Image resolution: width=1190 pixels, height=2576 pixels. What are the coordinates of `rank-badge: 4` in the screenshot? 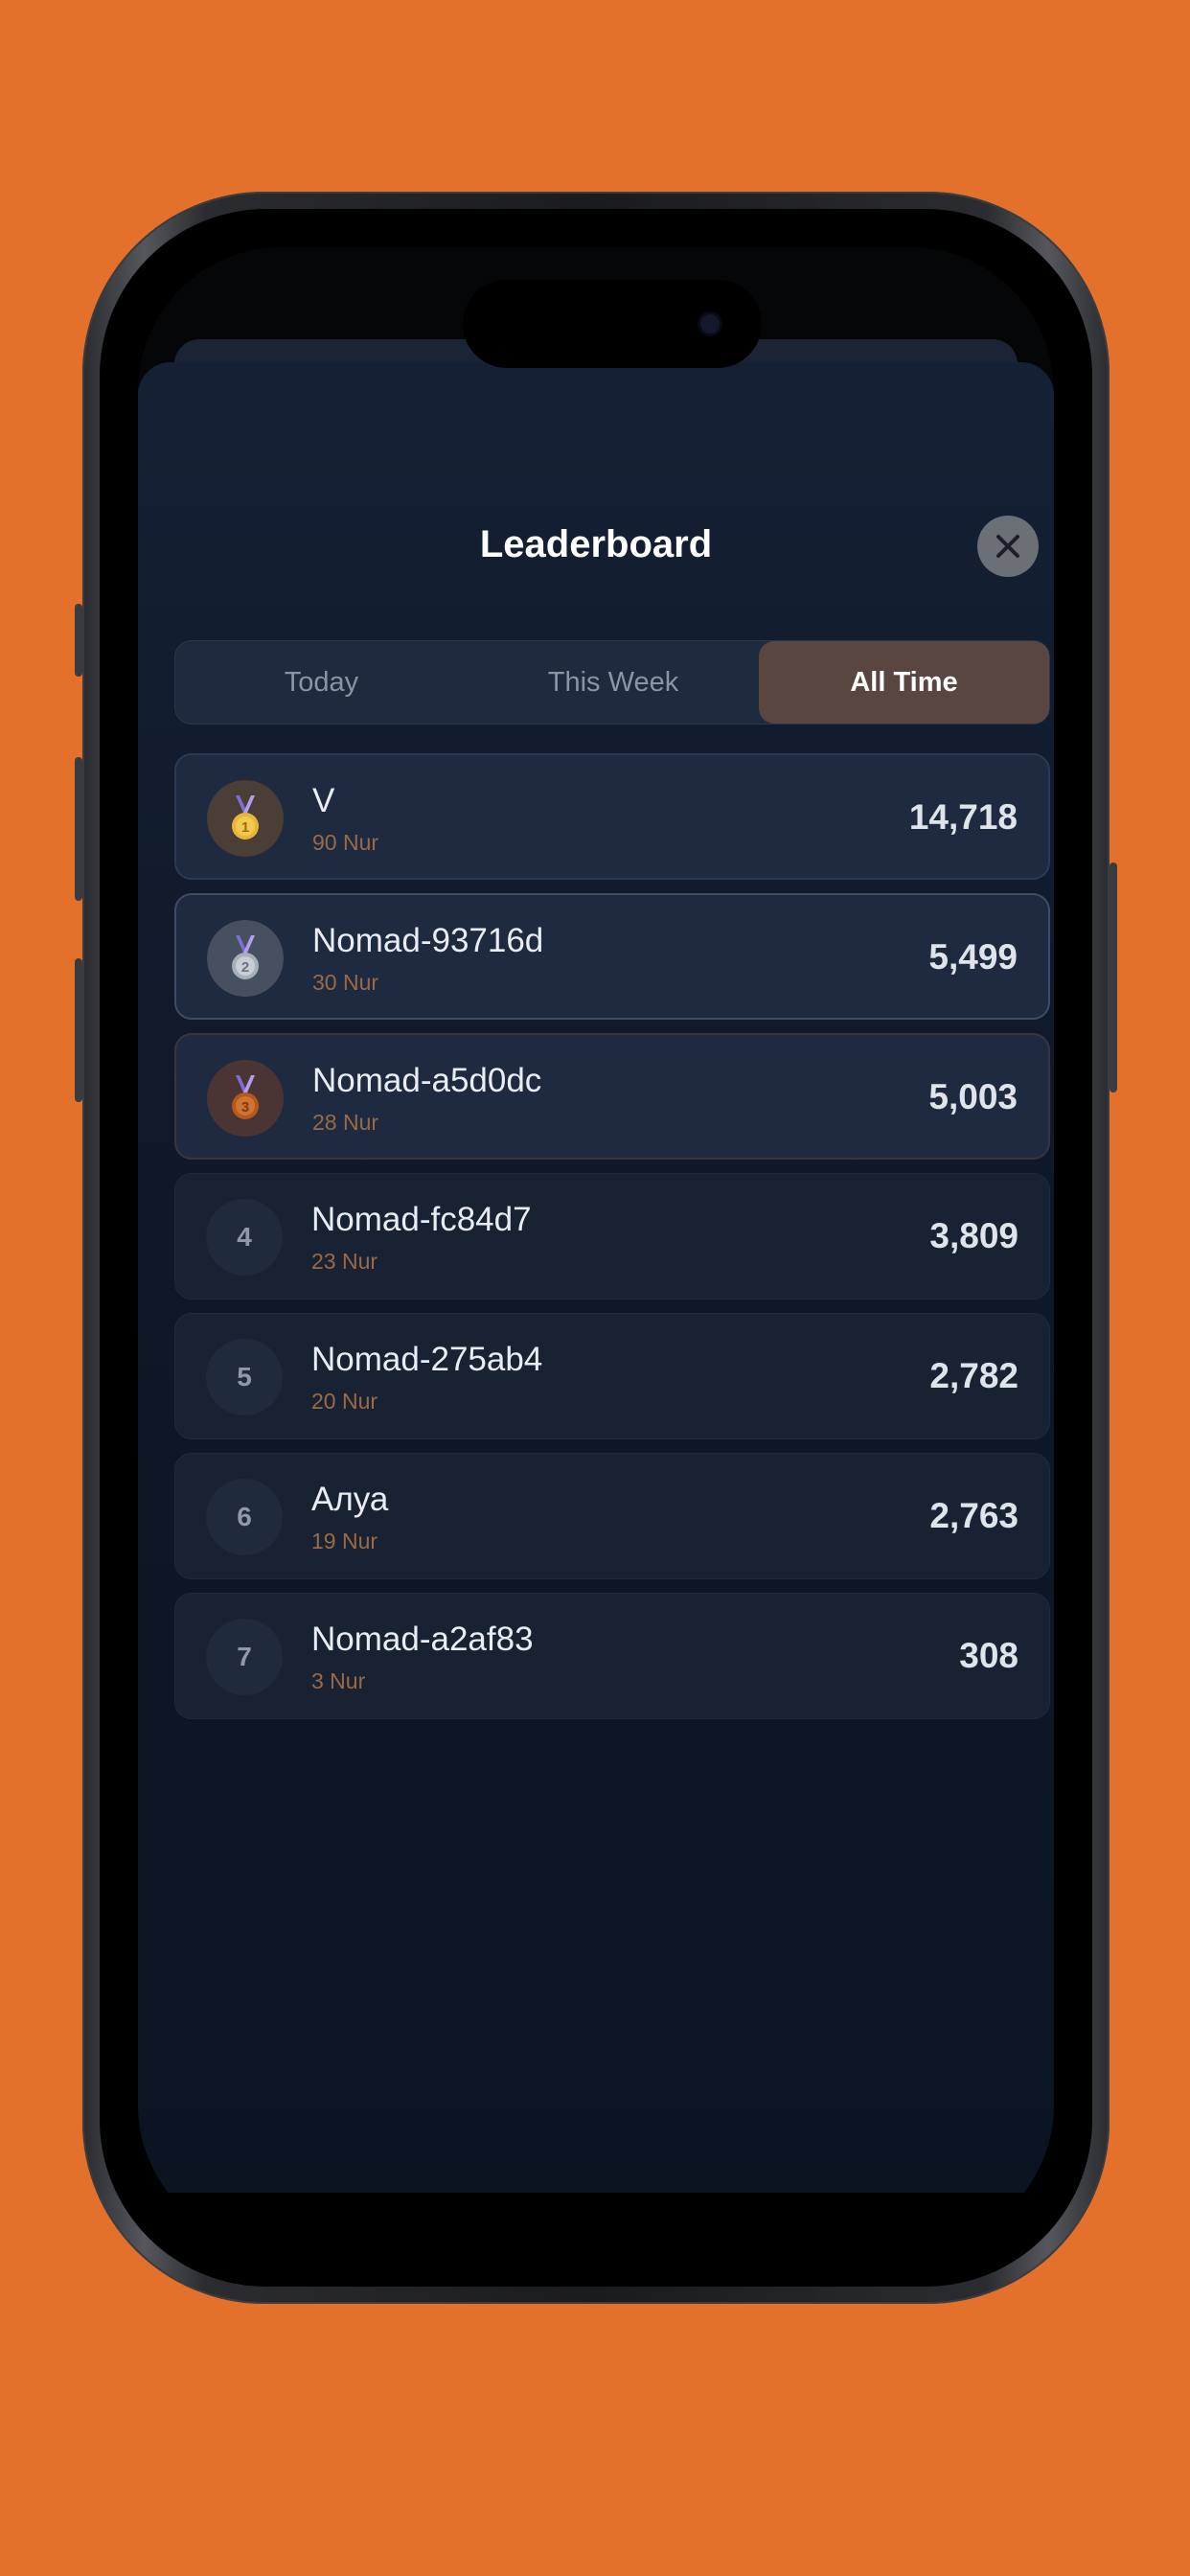 It's located at (245, 1237).